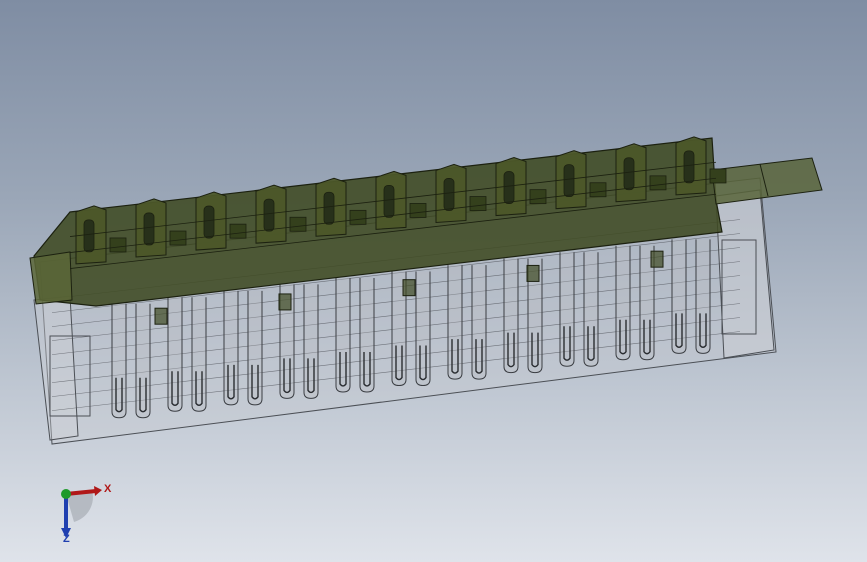 This screenshot has width=867, height=562. Describe the element at coordinates (745, 274) in the screenshot. I see `right-end-block` at that location.